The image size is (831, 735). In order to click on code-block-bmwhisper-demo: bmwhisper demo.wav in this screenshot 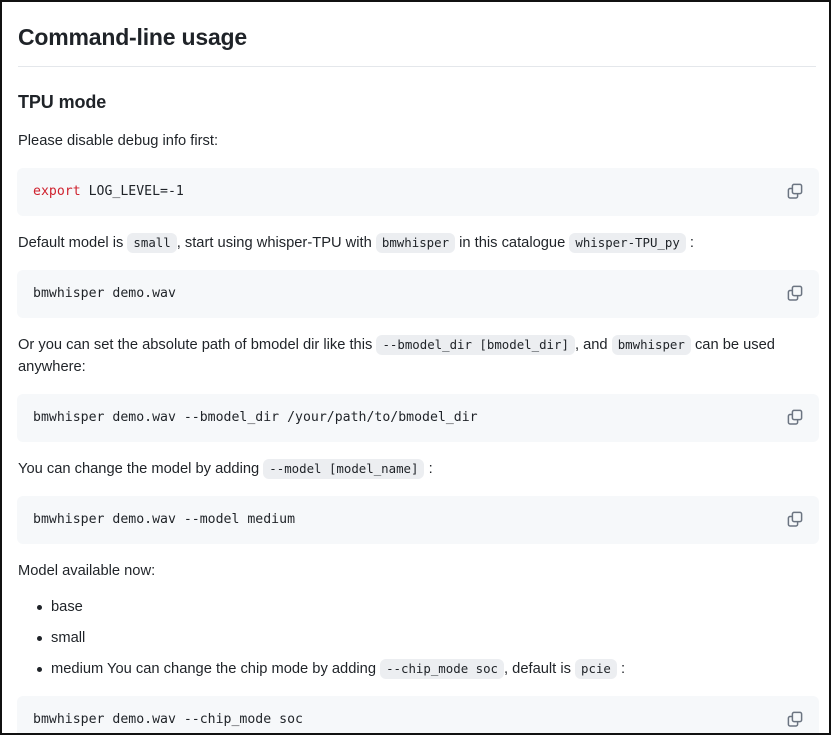, I will do `click(418, 294)`.